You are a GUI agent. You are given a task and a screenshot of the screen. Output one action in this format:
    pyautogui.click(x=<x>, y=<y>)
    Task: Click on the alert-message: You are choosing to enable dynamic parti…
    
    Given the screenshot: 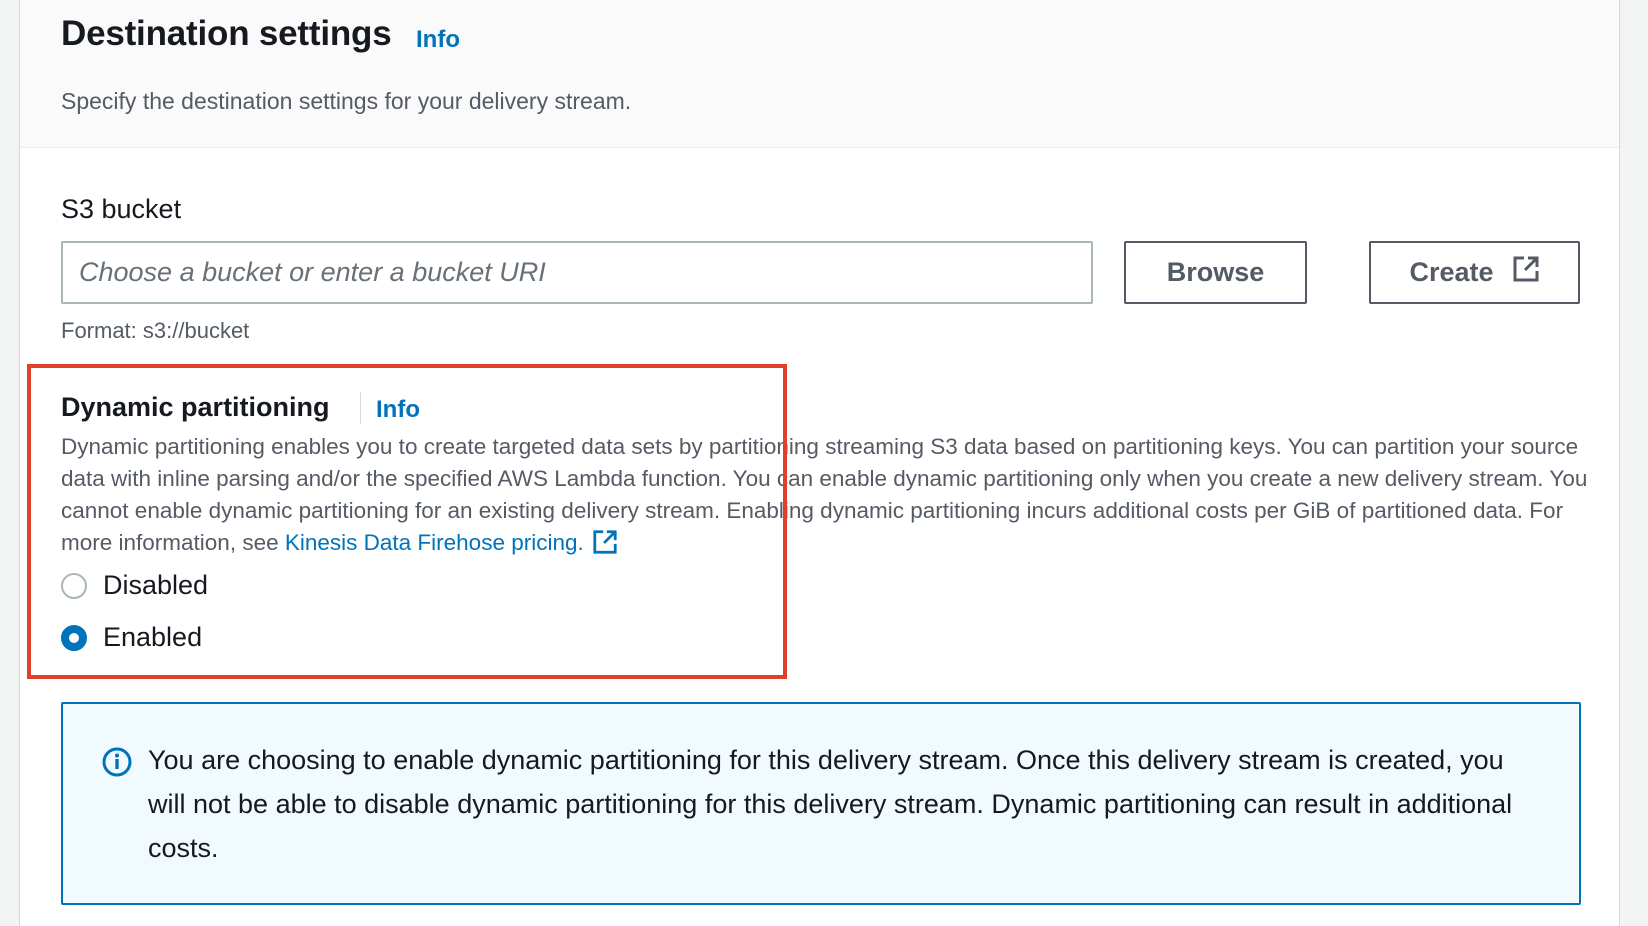 What is the action you would take?
    pyautogui.click(x=830, y=804)
    